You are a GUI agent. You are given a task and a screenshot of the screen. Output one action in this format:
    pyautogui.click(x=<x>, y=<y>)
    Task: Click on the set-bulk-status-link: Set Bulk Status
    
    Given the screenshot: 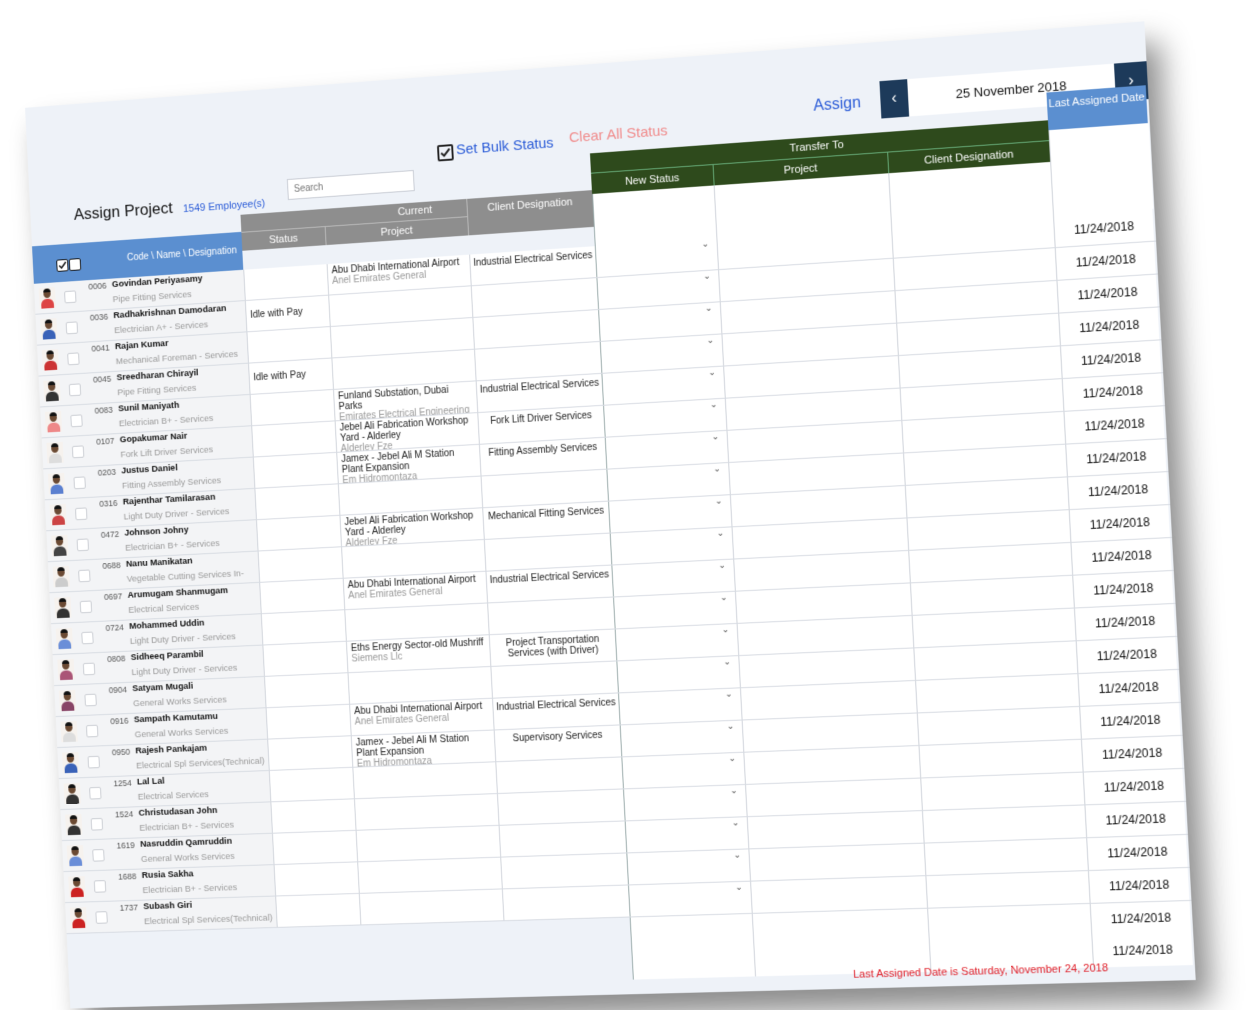 What is the action you would take?
    pyautogui.click(x=505, y=146)
    